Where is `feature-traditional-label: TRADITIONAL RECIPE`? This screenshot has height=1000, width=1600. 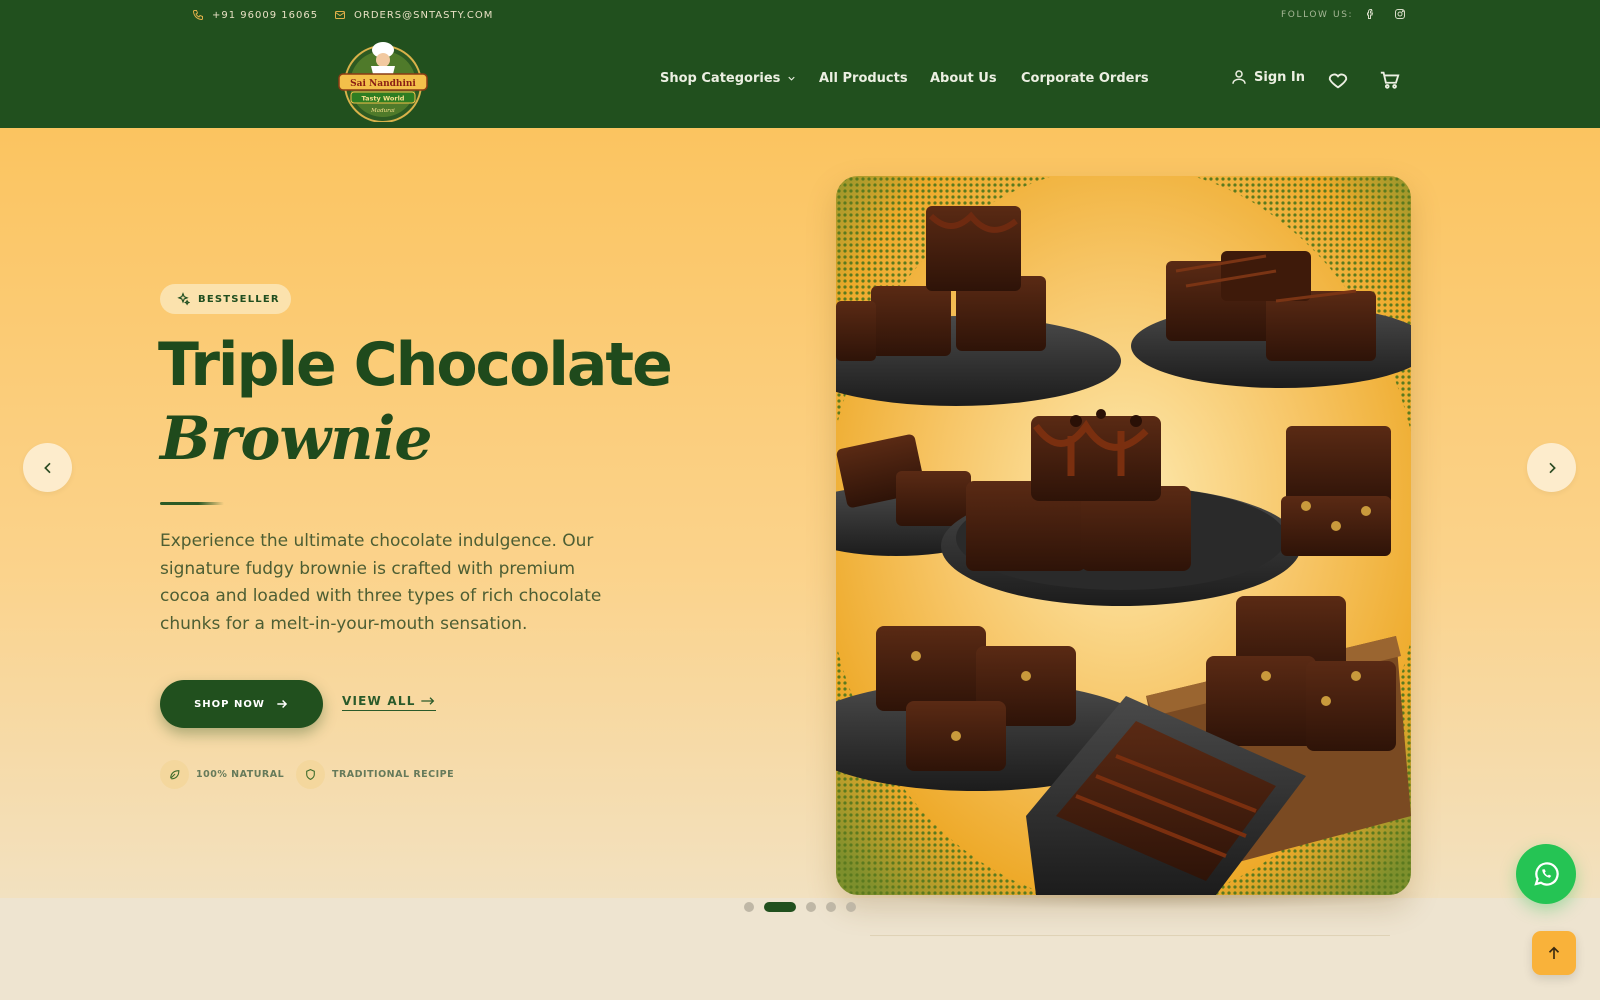
feature-traditional-label: TRADITIONAL RECIPE is located at coordinates (393, 774).